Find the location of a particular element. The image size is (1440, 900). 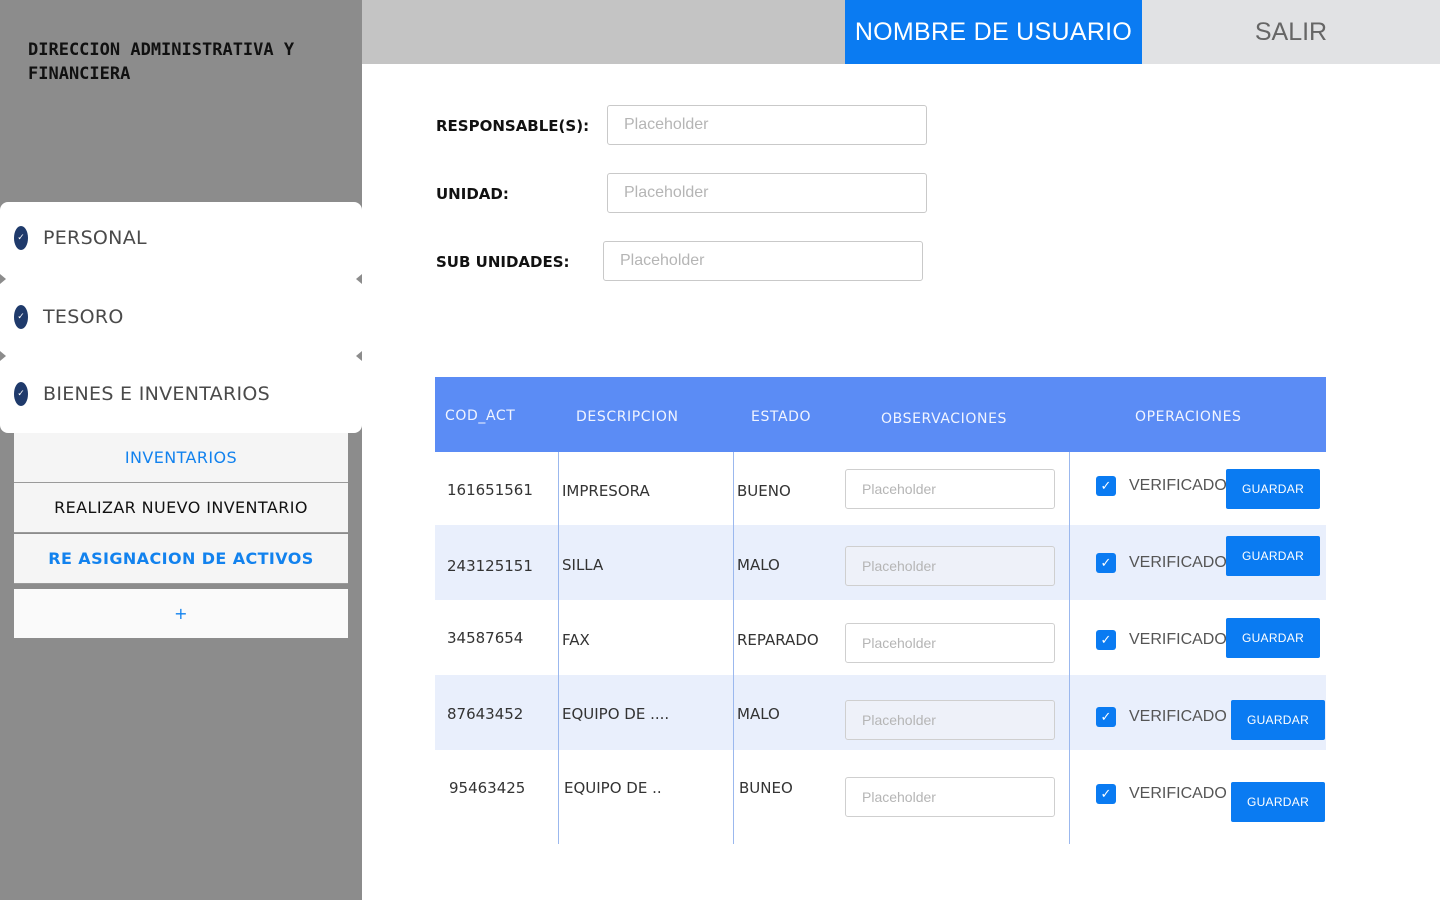

submenu-nuevo-inventario: REALIZAR NUEVO INVENTARIO is located at coordinates (181, 508).